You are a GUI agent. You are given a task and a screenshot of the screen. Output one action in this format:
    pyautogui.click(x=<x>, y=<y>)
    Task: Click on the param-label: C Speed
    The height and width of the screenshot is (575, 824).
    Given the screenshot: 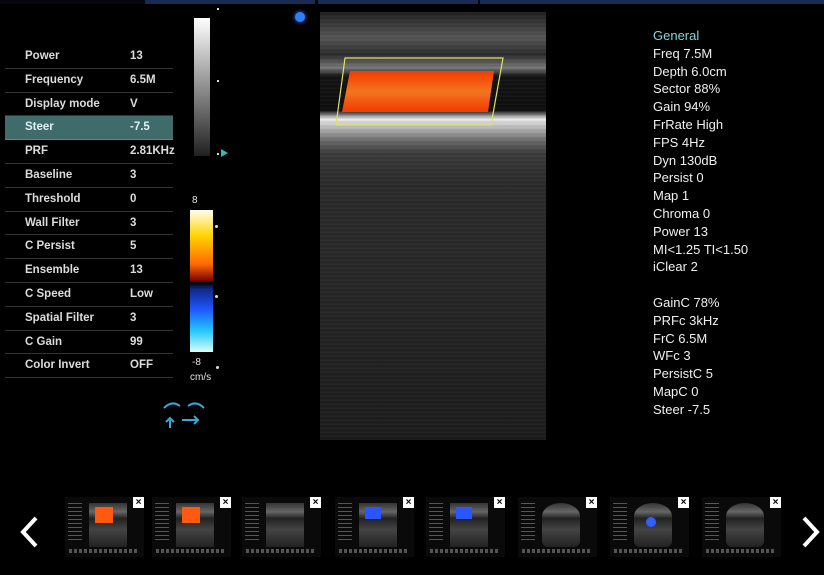 What is the action you would take?
    pyautogui.click(x=48, y=293)
    